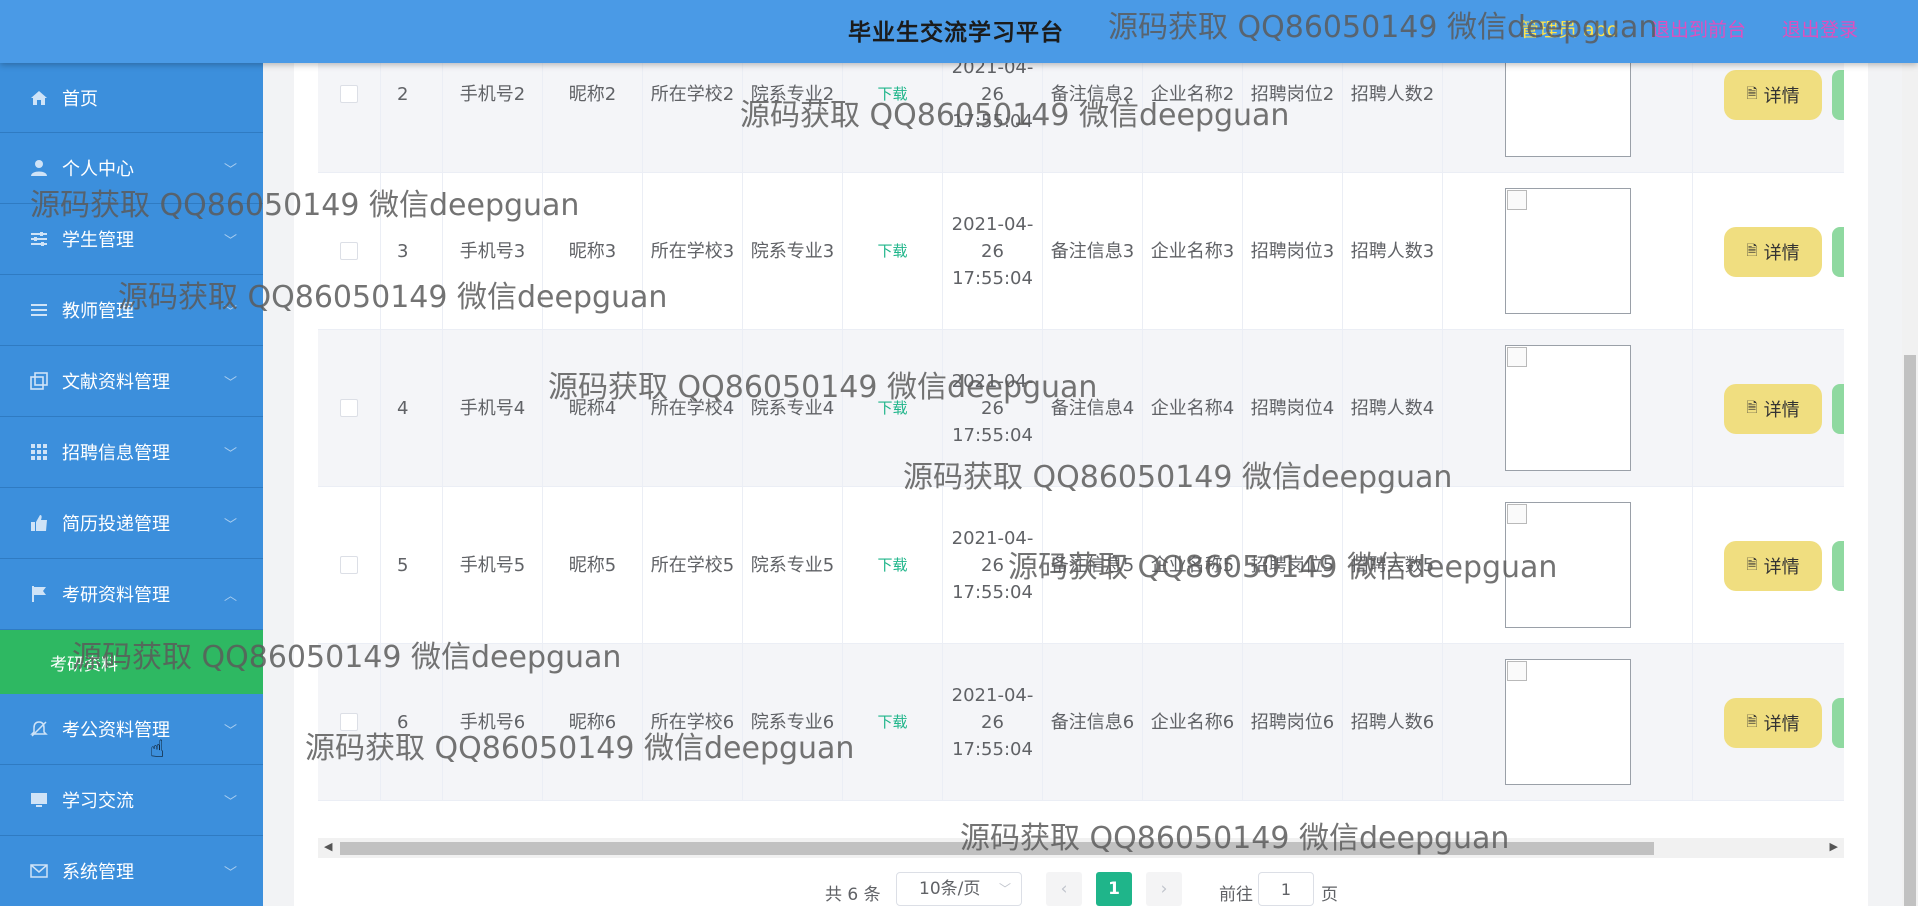 This screenshot has height=906, width=1918. I want to click on monitor-icon, so click(39, 800).